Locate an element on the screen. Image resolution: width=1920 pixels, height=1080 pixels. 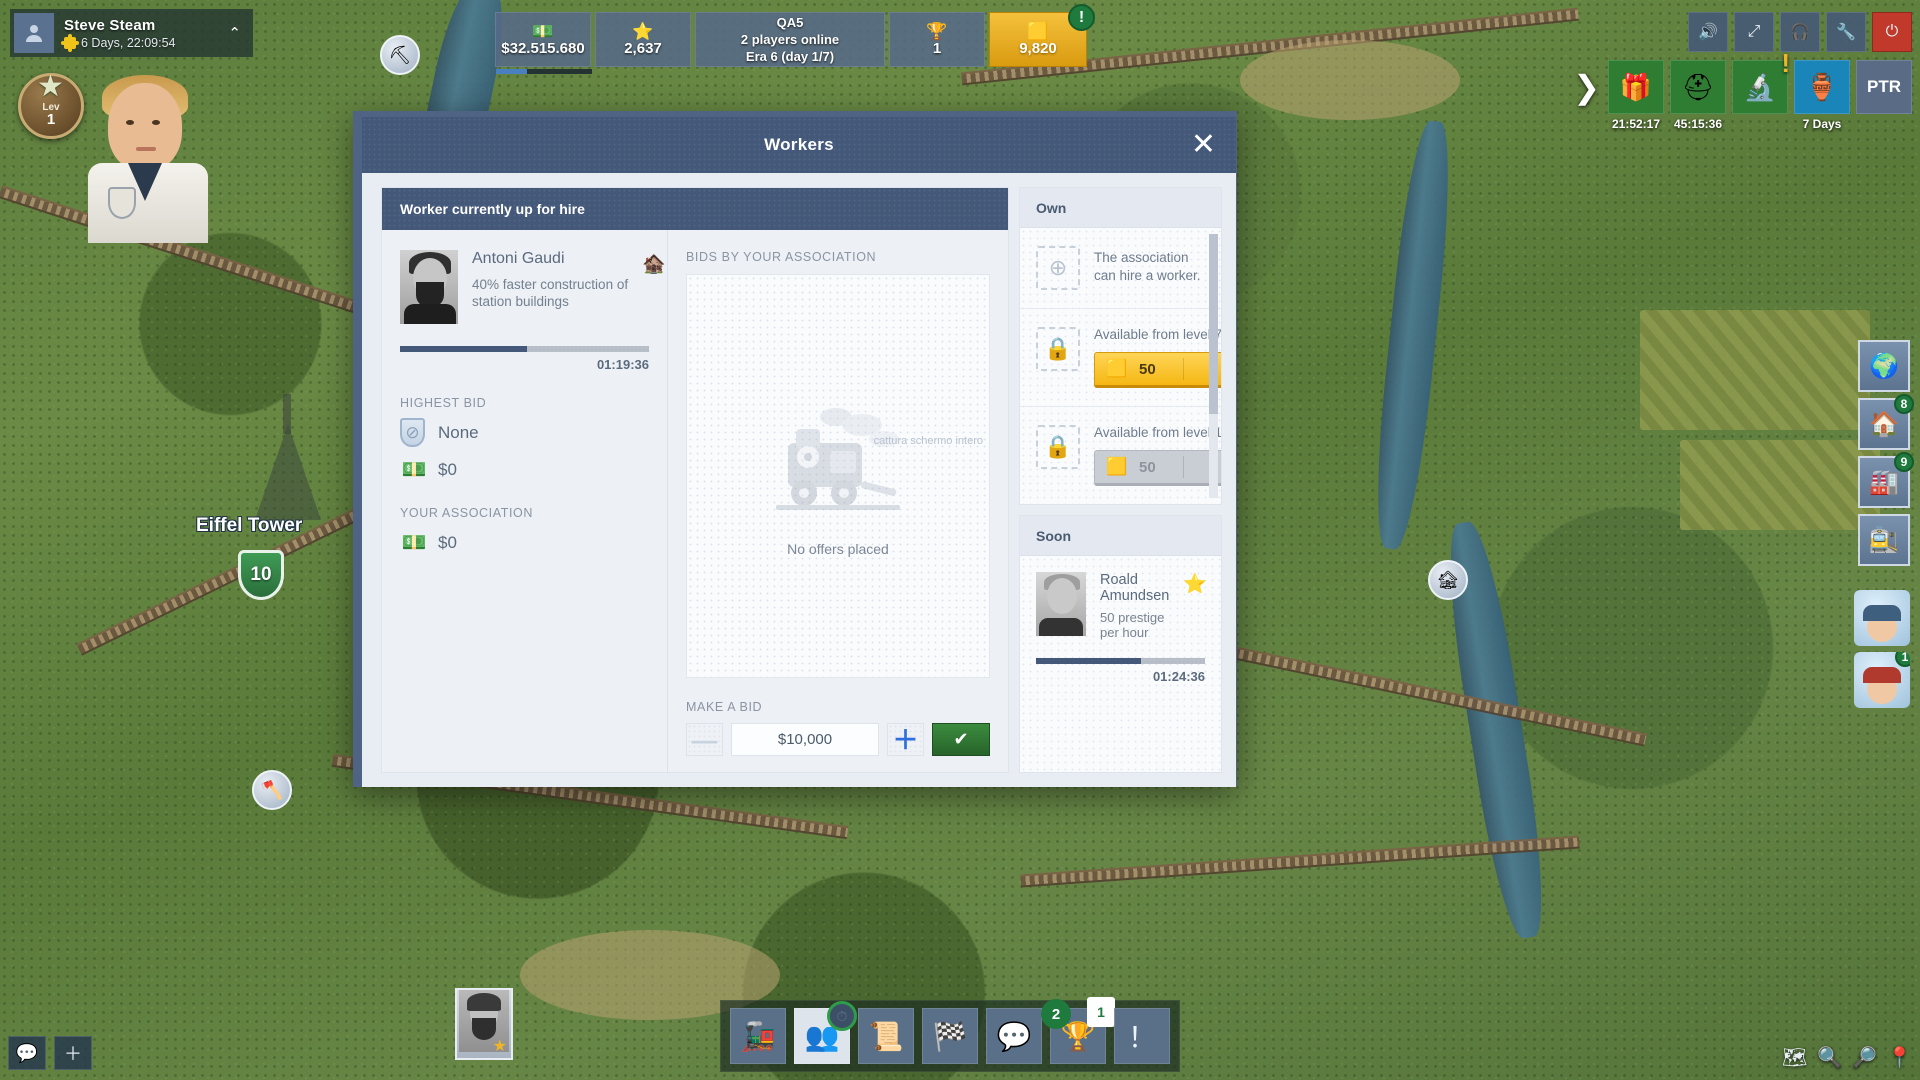
power-icon: ⏻ is located at coordinates (1892, 32).